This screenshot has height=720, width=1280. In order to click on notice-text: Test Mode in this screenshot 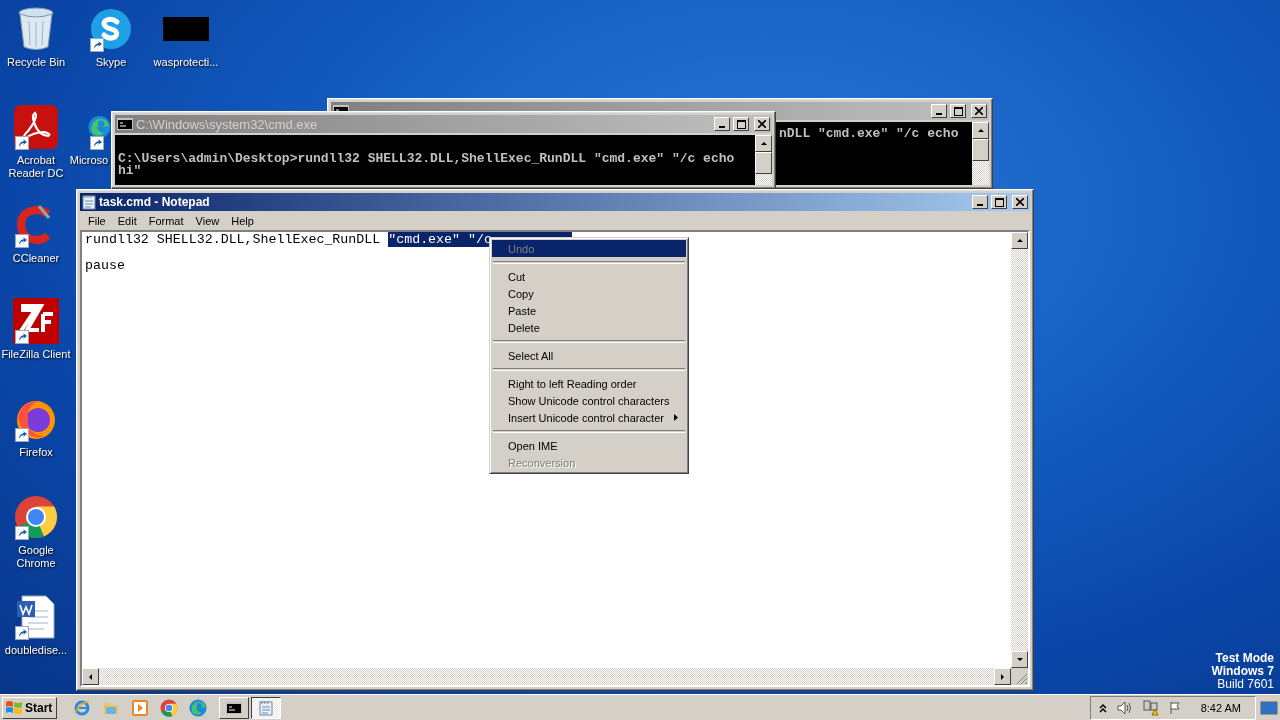, I will do `click(1244, 658)`.